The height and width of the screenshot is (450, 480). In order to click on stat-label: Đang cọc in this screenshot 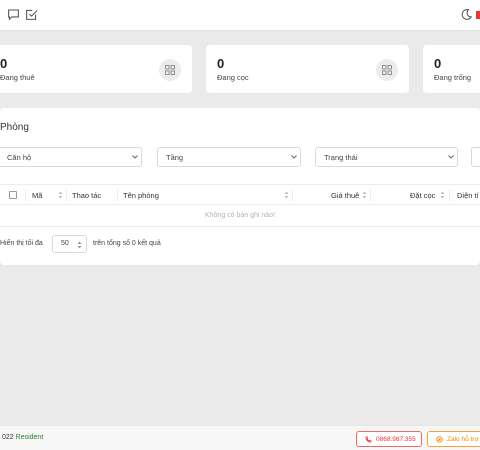, I will do `click(233, 77)`.